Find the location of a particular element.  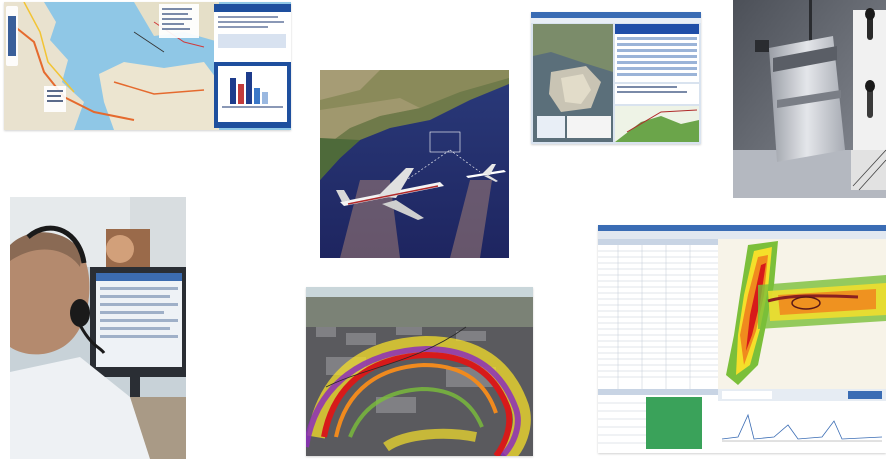

aircraft-simulation-graphic is located at coordinates (414, 164).